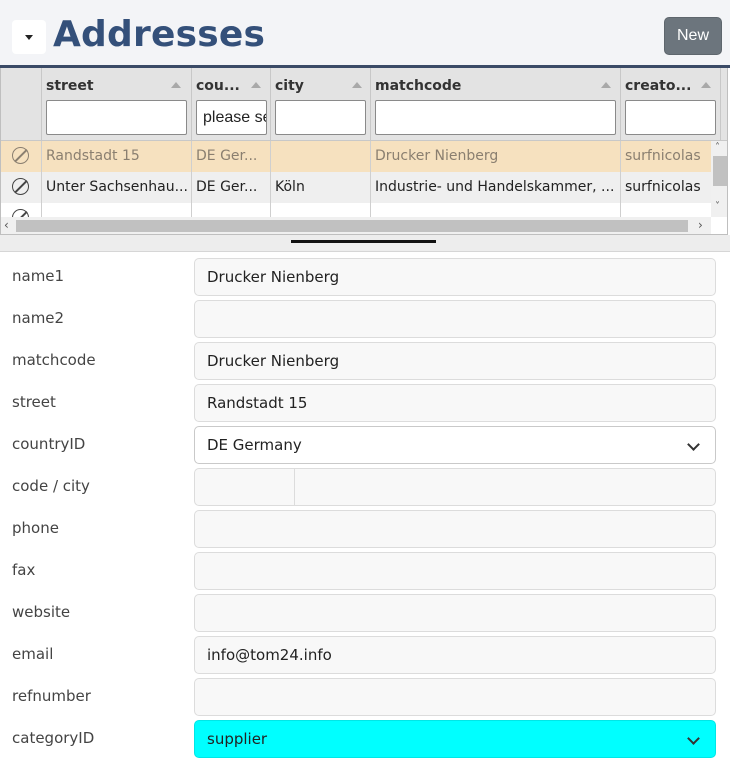 The height and width of the screenshot is (767, 730). What do you see at coordinates (38, 276) in the screenshot?
I see `field-label: name1` at bounding box center [38, 276].